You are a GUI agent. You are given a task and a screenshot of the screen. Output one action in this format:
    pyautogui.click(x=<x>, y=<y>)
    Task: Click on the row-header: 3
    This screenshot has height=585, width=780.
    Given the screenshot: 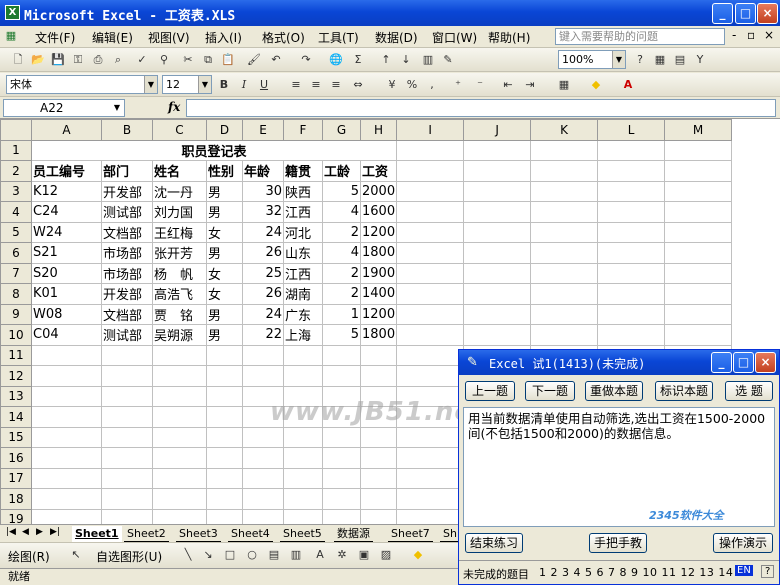 What is the action you would take?
    pyautogui.click(x=16, y=191)
    